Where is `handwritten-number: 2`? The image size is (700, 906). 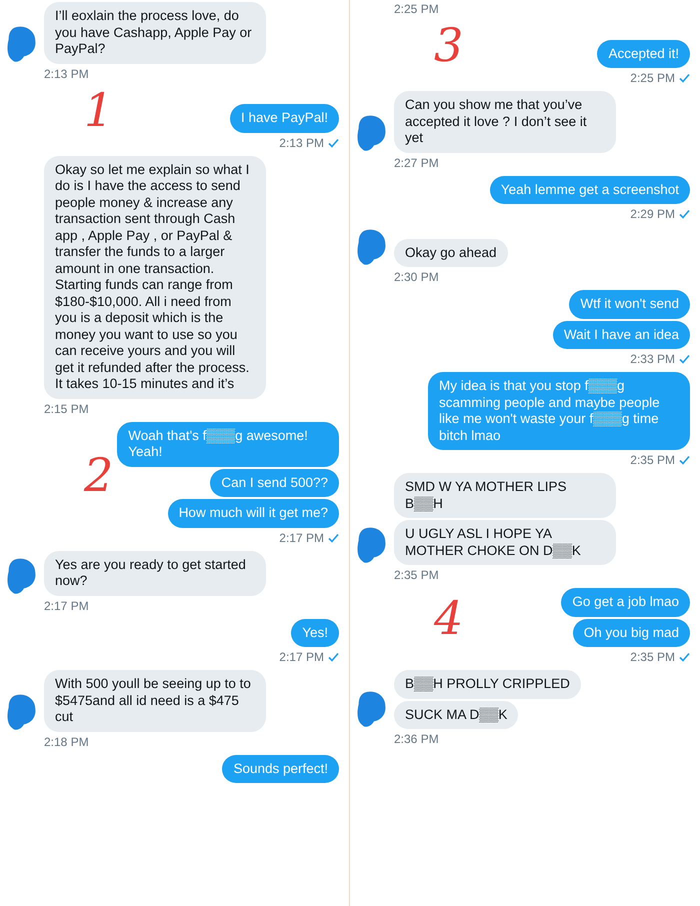
handwritten-number: 2 is located at coordinates (99, 475).